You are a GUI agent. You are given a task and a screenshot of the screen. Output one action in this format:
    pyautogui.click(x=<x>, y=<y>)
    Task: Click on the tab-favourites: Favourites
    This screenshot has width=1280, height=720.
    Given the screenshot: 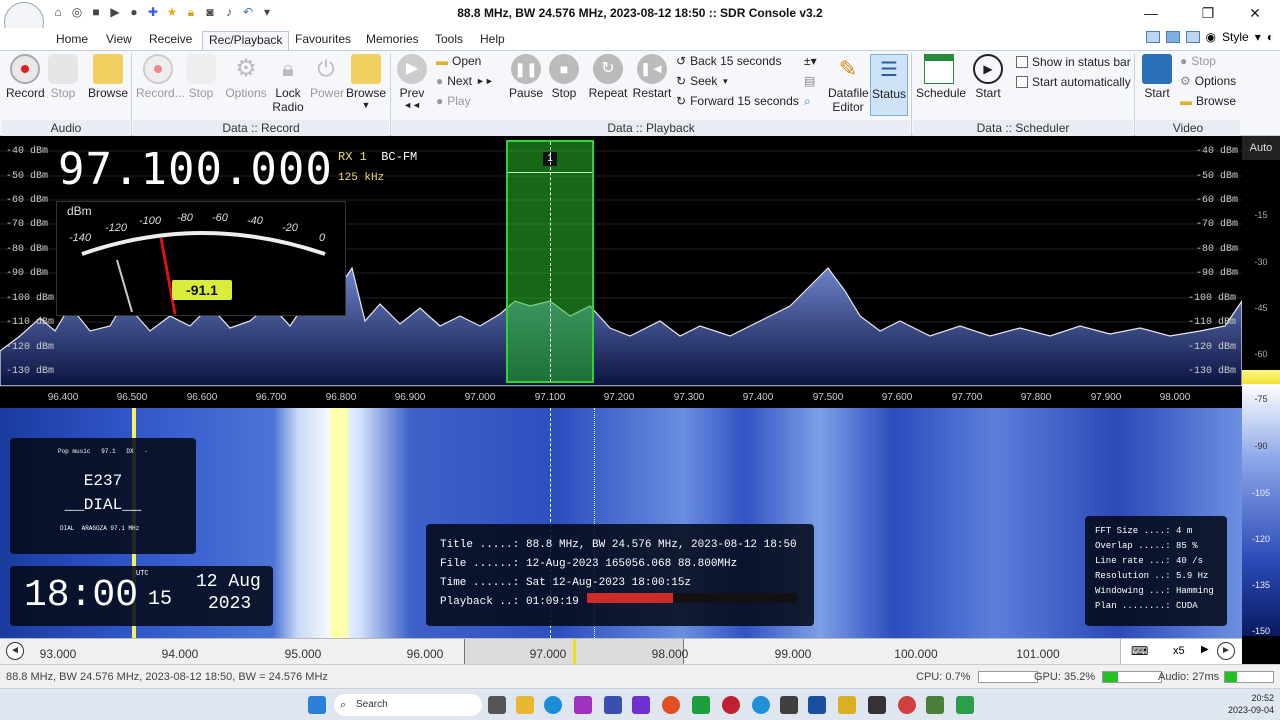 What is the action you would take?
    pyautogui.click(x=323, y=40)
    